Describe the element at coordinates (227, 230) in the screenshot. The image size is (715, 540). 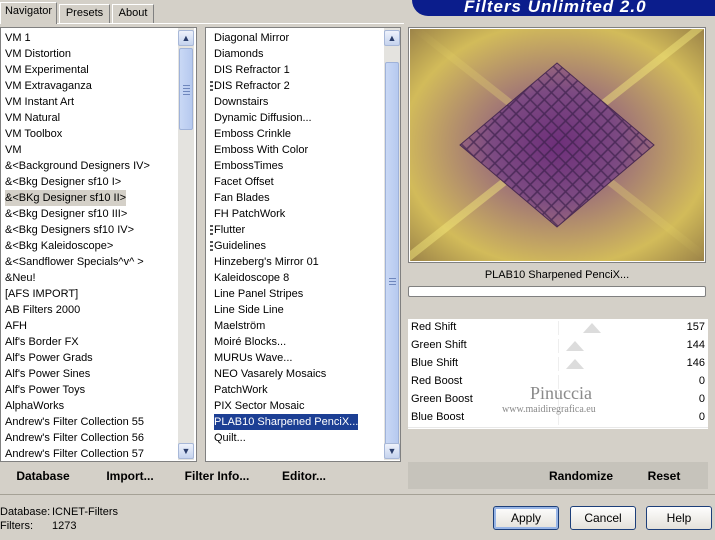
I see `filter-item: Flutter` at that location.